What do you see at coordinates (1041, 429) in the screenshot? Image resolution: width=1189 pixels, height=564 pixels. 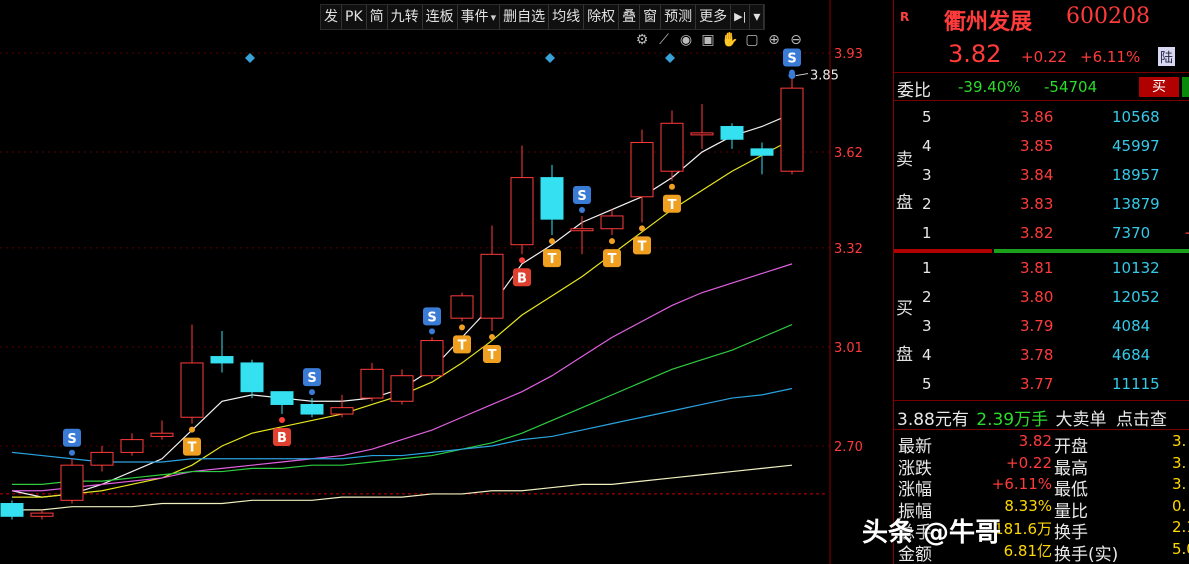 I see `divider` at bounding box center [1041, 429].